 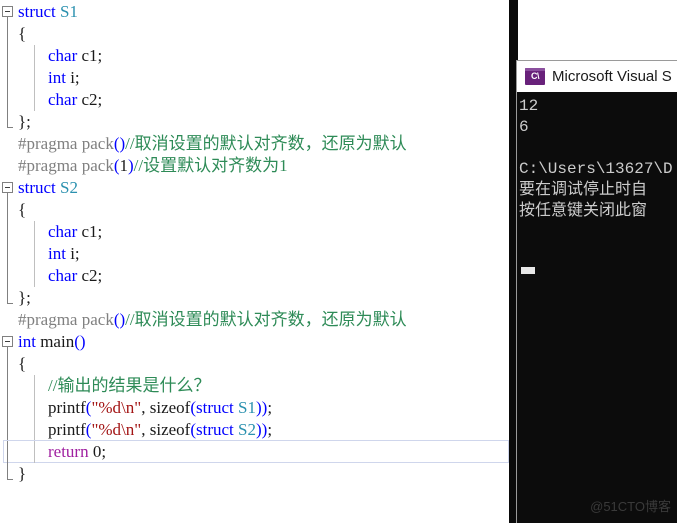 What do you see at coordinates (48, 188) in the screenshot?
I see `code-line-text: struct S2` at bounding box center [48, 188].